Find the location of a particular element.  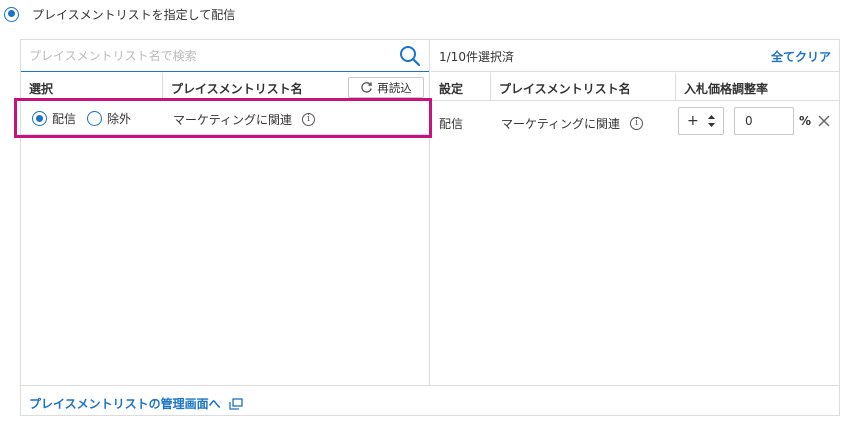

percent-unit: % is located at coordinates (805, 121).